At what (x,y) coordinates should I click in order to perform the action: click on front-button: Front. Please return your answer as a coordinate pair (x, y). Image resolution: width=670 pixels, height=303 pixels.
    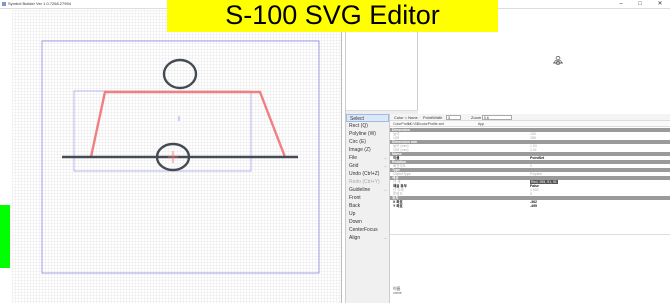
    Looking at the image, I should click on (367, 198).